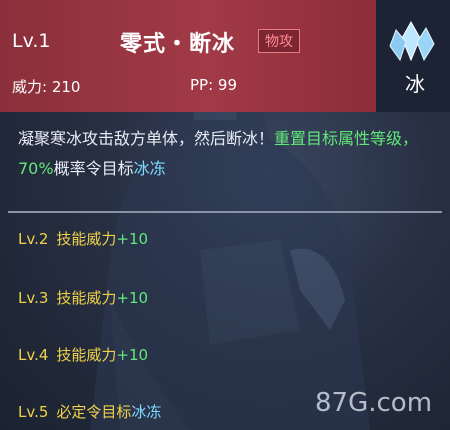 The height and width of the screenshot is (430, 450). What do you see at coordinates (36, 168) in the screenshot?
I see `description-chance: 70%` at bounding box center [36, 168].